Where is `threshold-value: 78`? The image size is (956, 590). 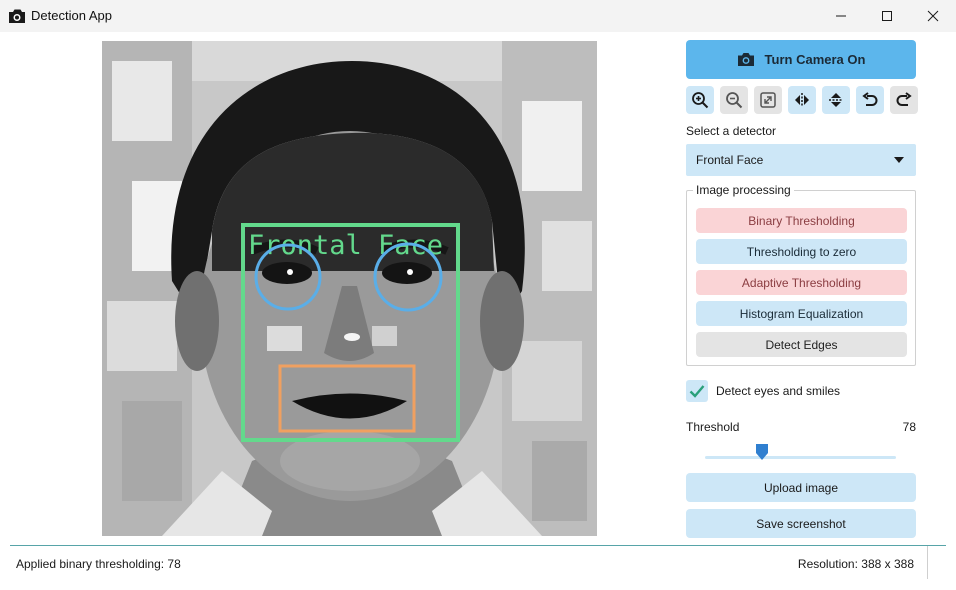 threshold-value: 78 is located at coordinates (909, 427).